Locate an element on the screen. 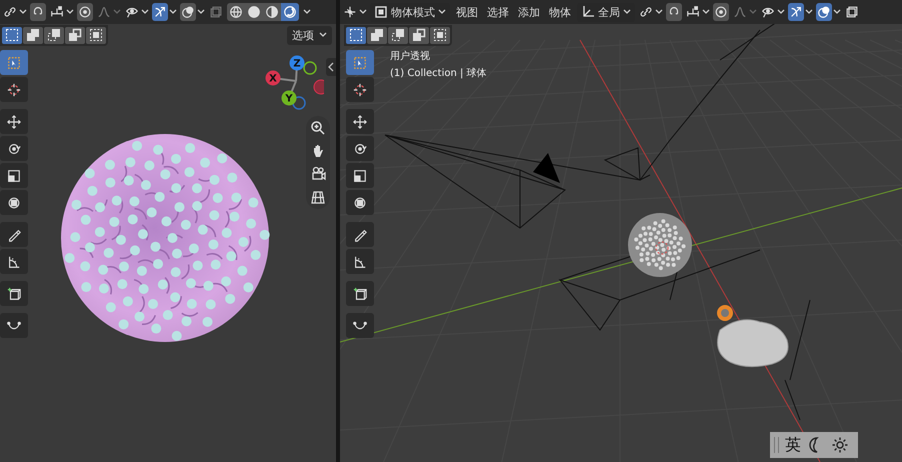 The image size is (902, 462). collapse-tab is located at coordinates (331, 67).